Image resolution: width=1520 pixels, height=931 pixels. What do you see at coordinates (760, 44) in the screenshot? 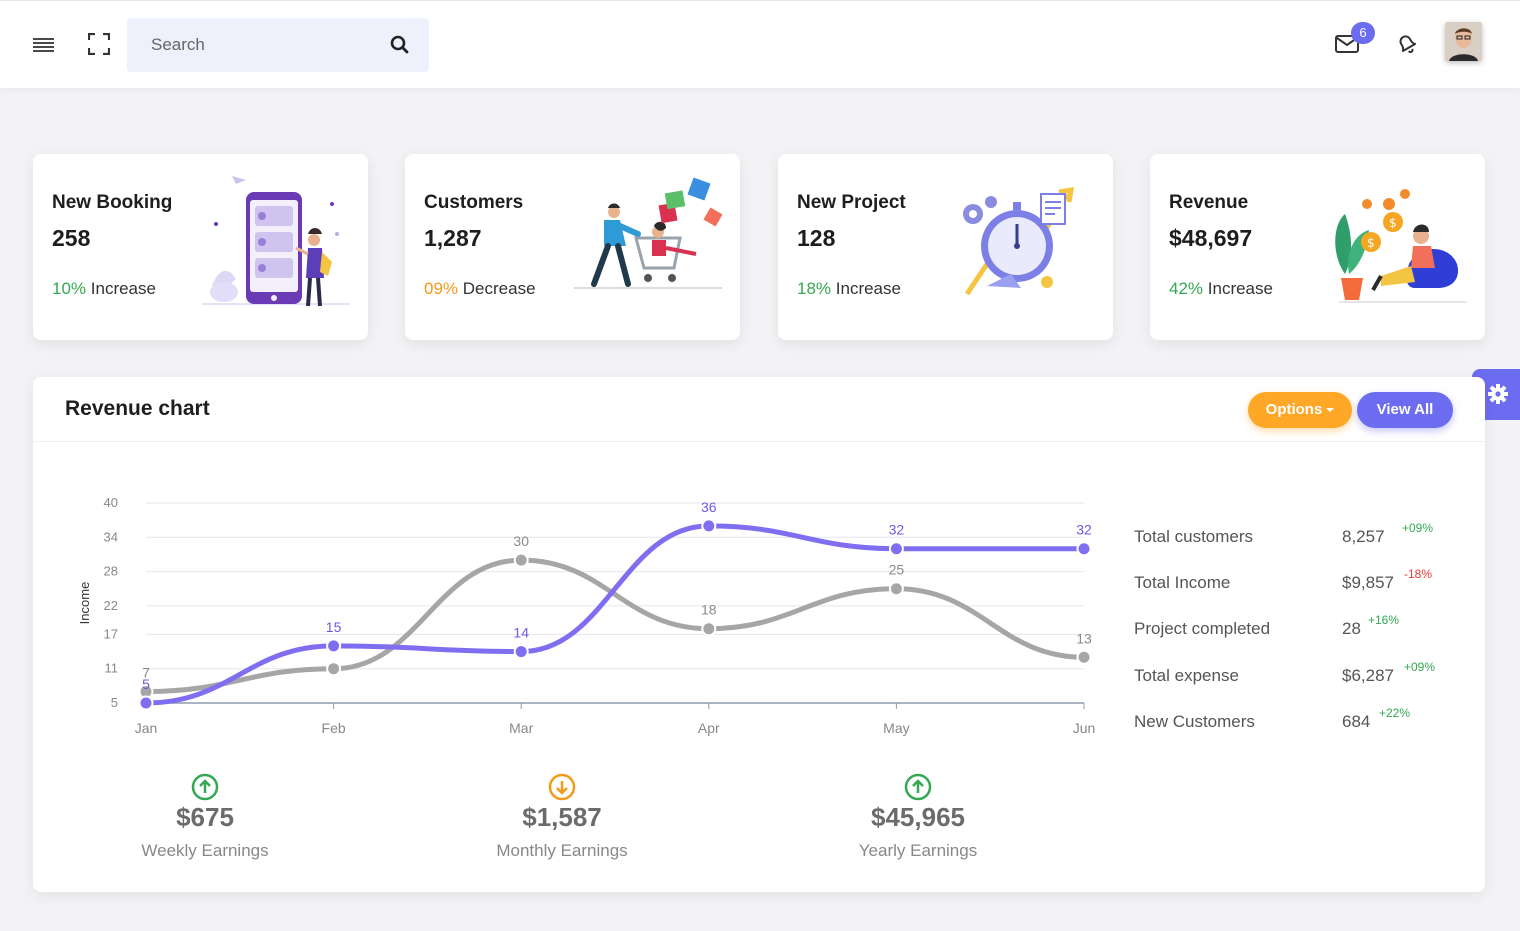
I see `top-navbar: 6` at bounding box center [760, 44].